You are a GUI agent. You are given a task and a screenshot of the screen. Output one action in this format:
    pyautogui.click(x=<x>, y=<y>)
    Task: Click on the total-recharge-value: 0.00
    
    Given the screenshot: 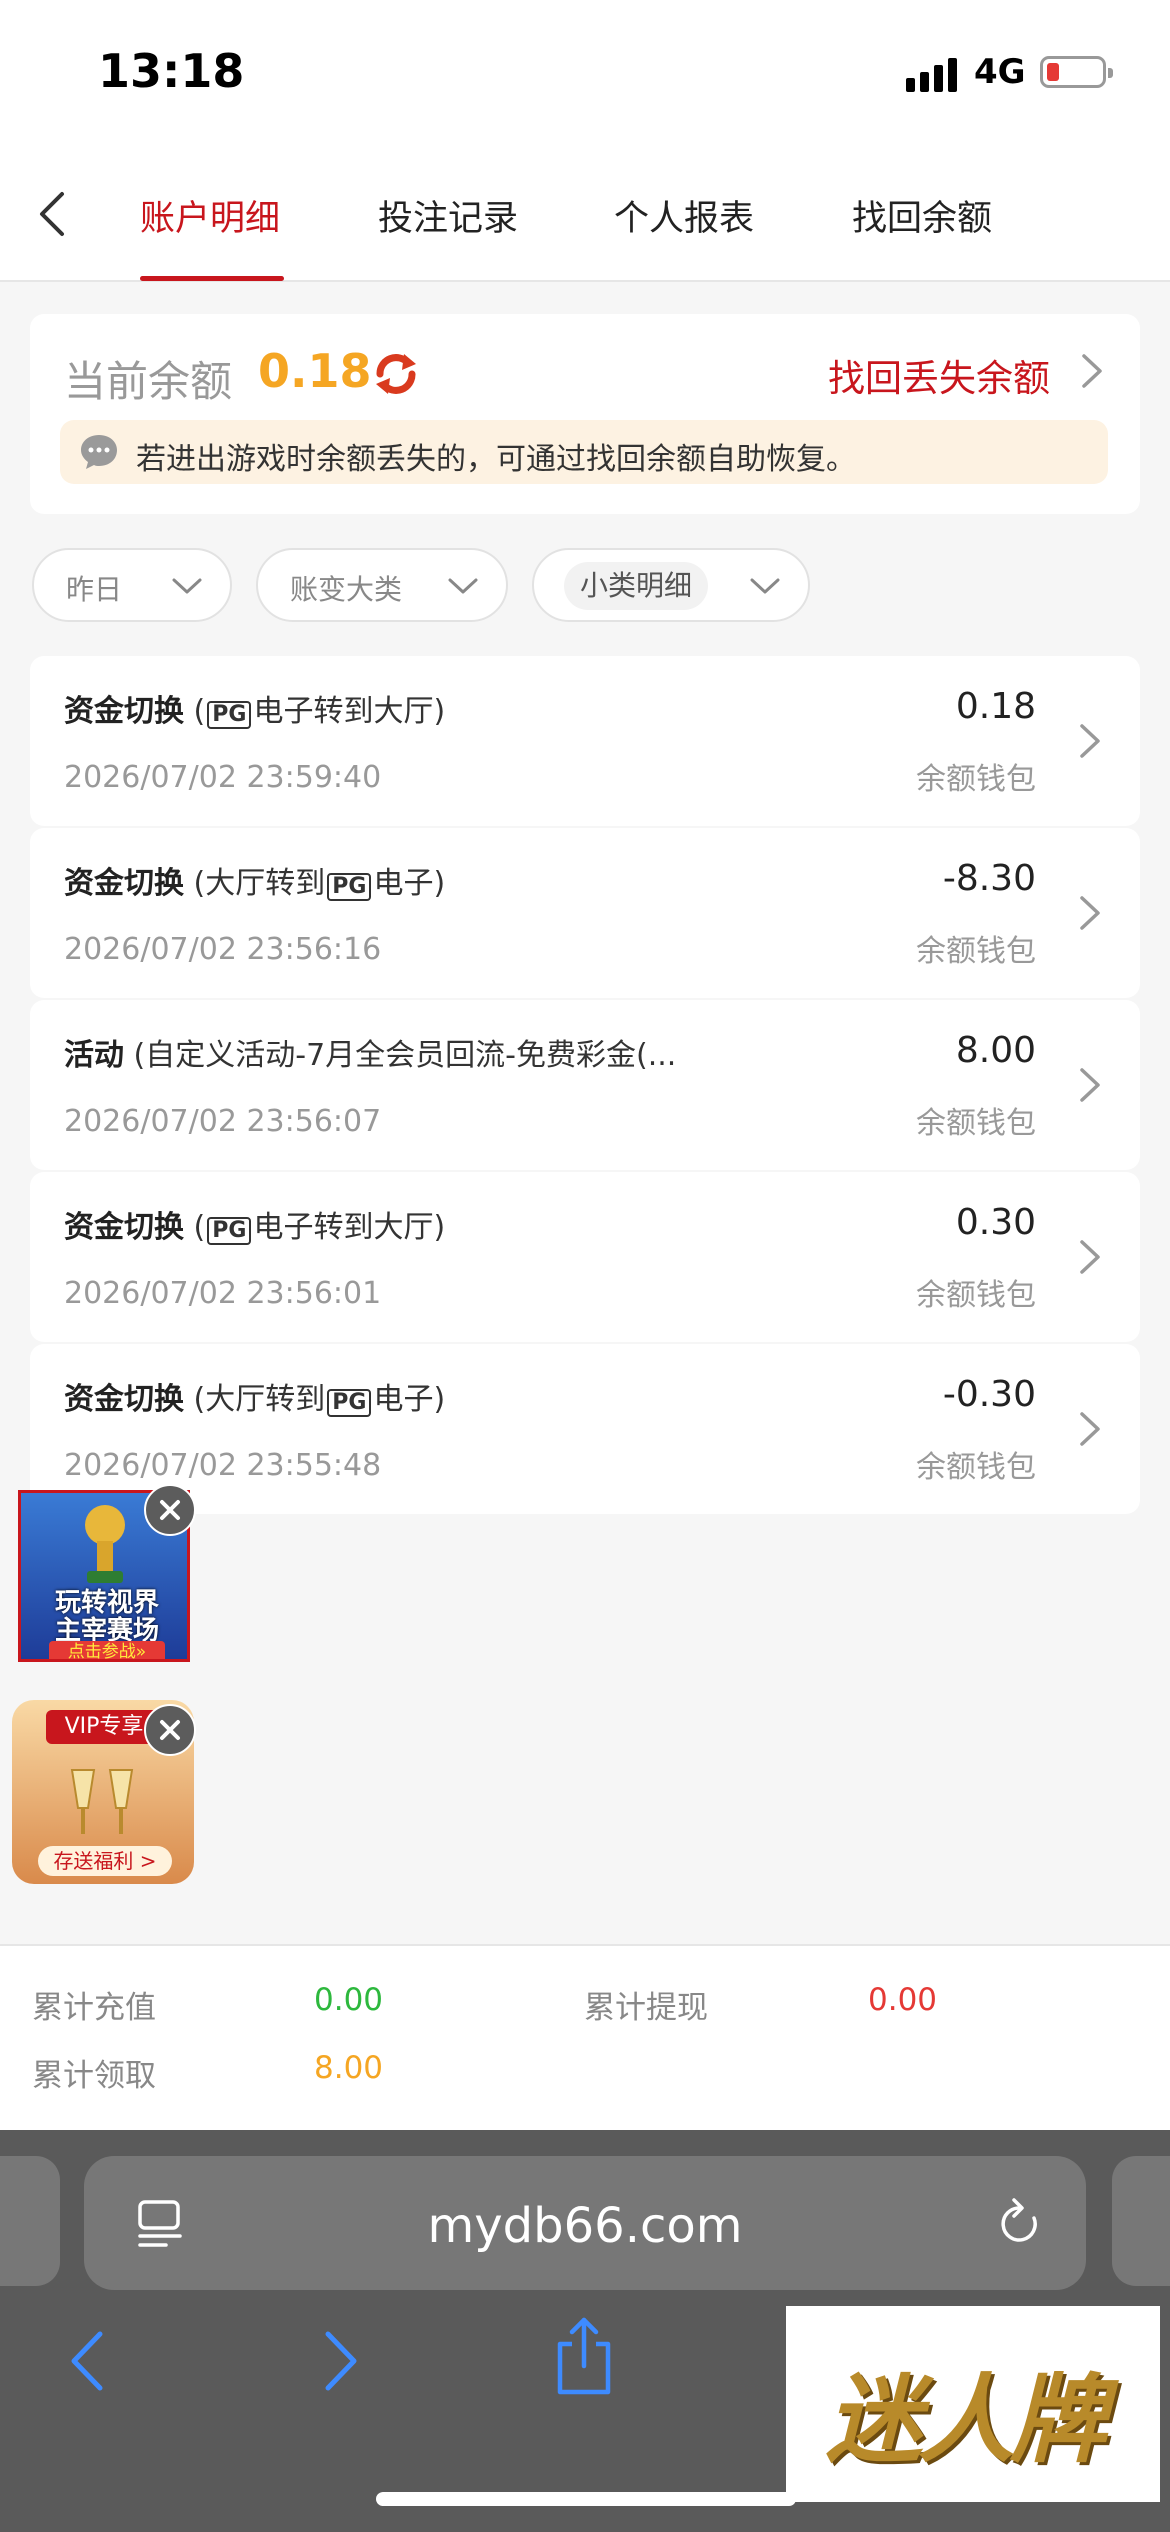 What is the action you would take?
    pyautogui.click(x=349, y=2000)
    